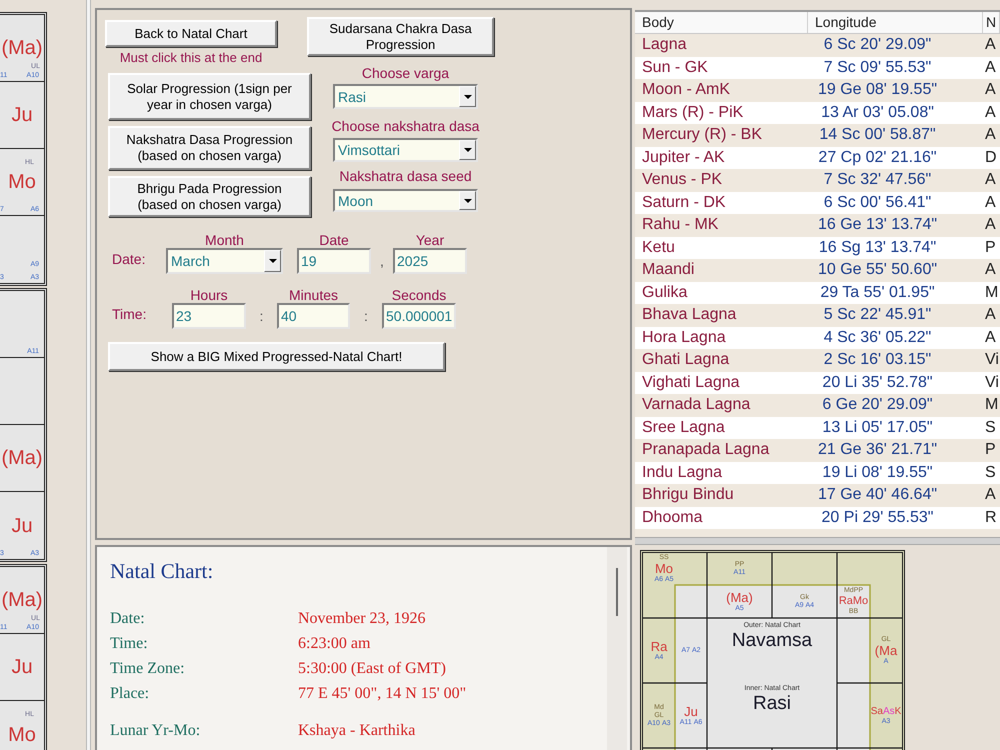  What do you see at coordinates (400, 36) in the screenshot?
I see `sudarsana-button: Sudarsana Chakra Dasa Progression` at bounding box center [400, 36].